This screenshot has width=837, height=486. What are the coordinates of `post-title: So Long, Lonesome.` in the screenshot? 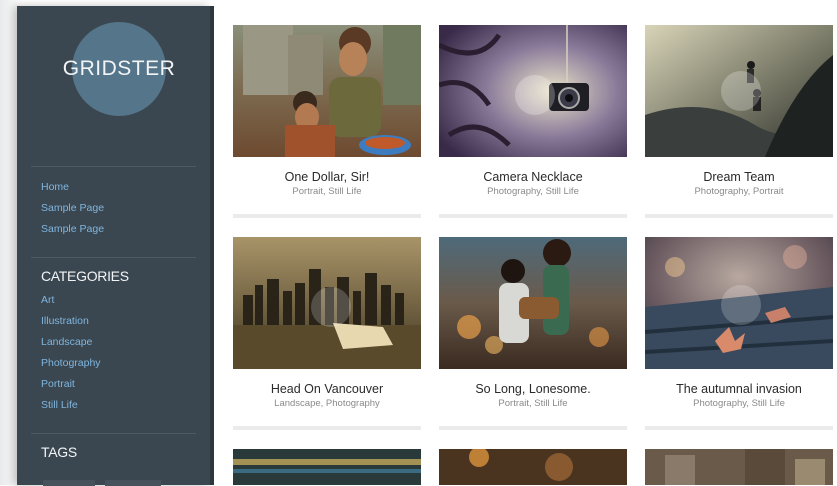 It's located at (533, 389).